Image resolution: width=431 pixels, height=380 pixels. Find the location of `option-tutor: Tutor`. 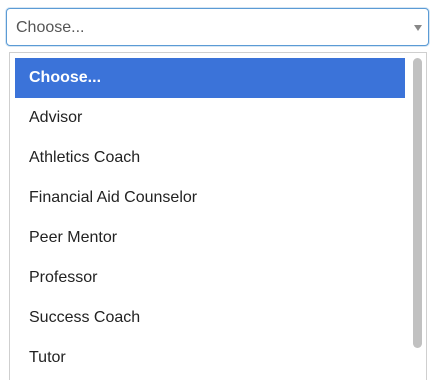

option-tutor: Tutor is located at coordinates (210, 358).